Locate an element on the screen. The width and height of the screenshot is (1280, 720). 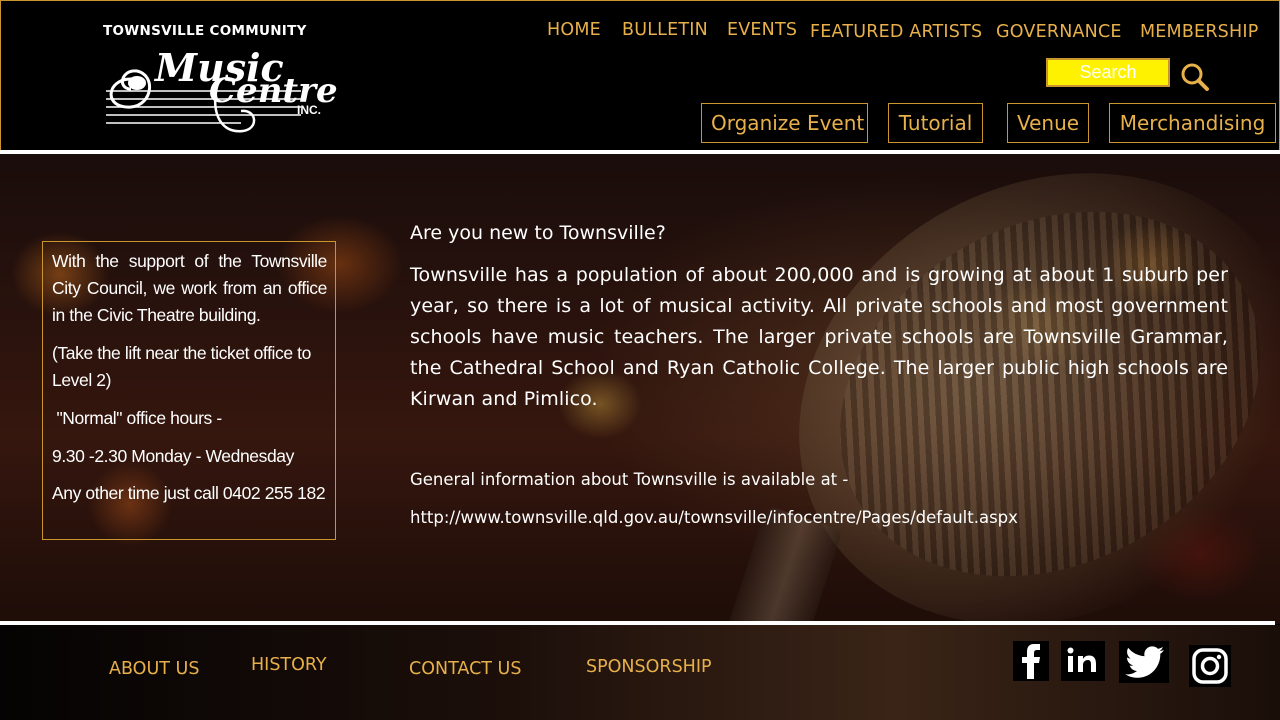
search-input: Search is located at coordinates (1108, 72).